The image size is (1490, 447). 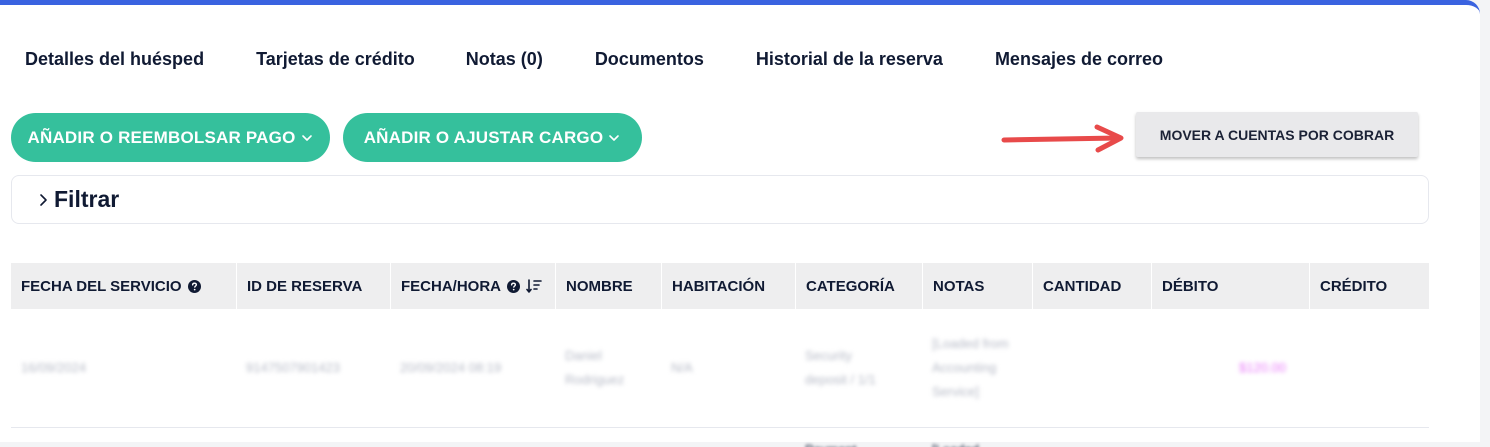 I want to click on header-service-date-label: FECHA DEL SERVICIO, so click(x=101, y=286).